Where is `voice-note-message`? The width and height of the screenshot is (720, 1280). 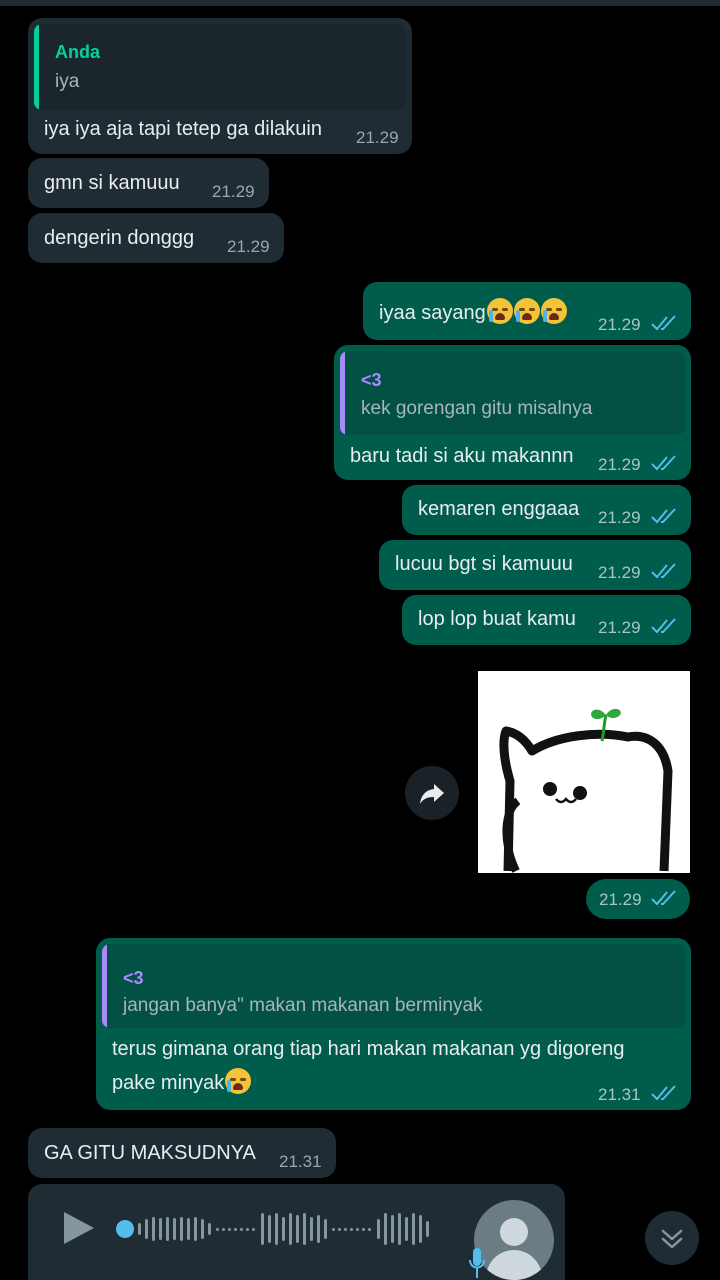
voice-note-message is located at coordinates (296, 1232).